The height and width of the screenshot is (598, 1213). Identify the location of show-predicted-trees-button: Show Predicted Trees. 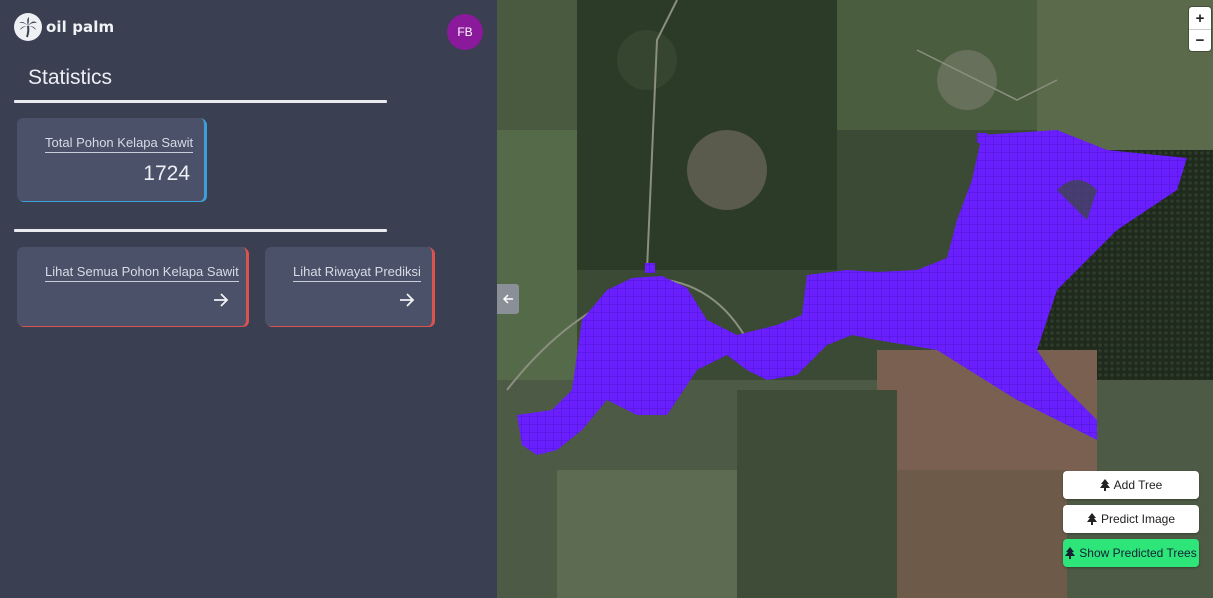
(1131, 553).